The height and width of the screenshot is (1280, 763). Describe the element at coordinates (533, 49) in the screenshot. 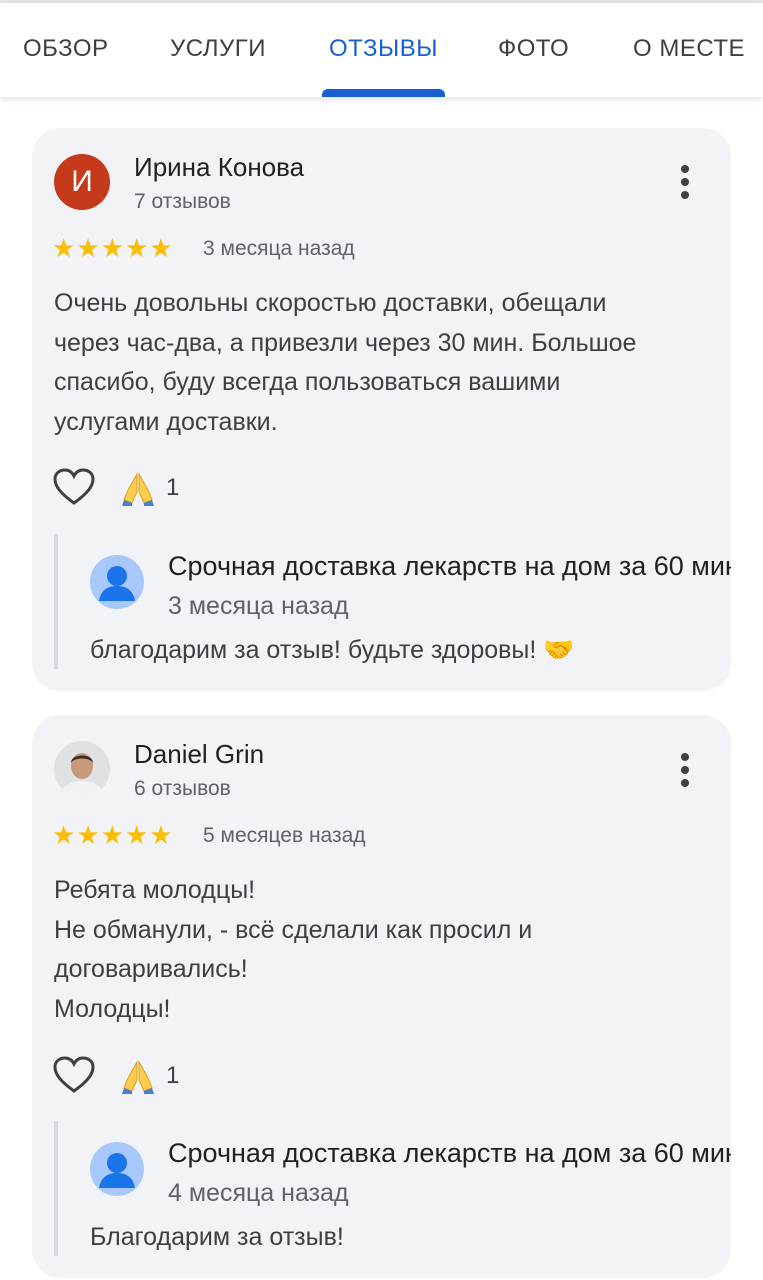

I see `tab-photos: ФОТО` at that location.